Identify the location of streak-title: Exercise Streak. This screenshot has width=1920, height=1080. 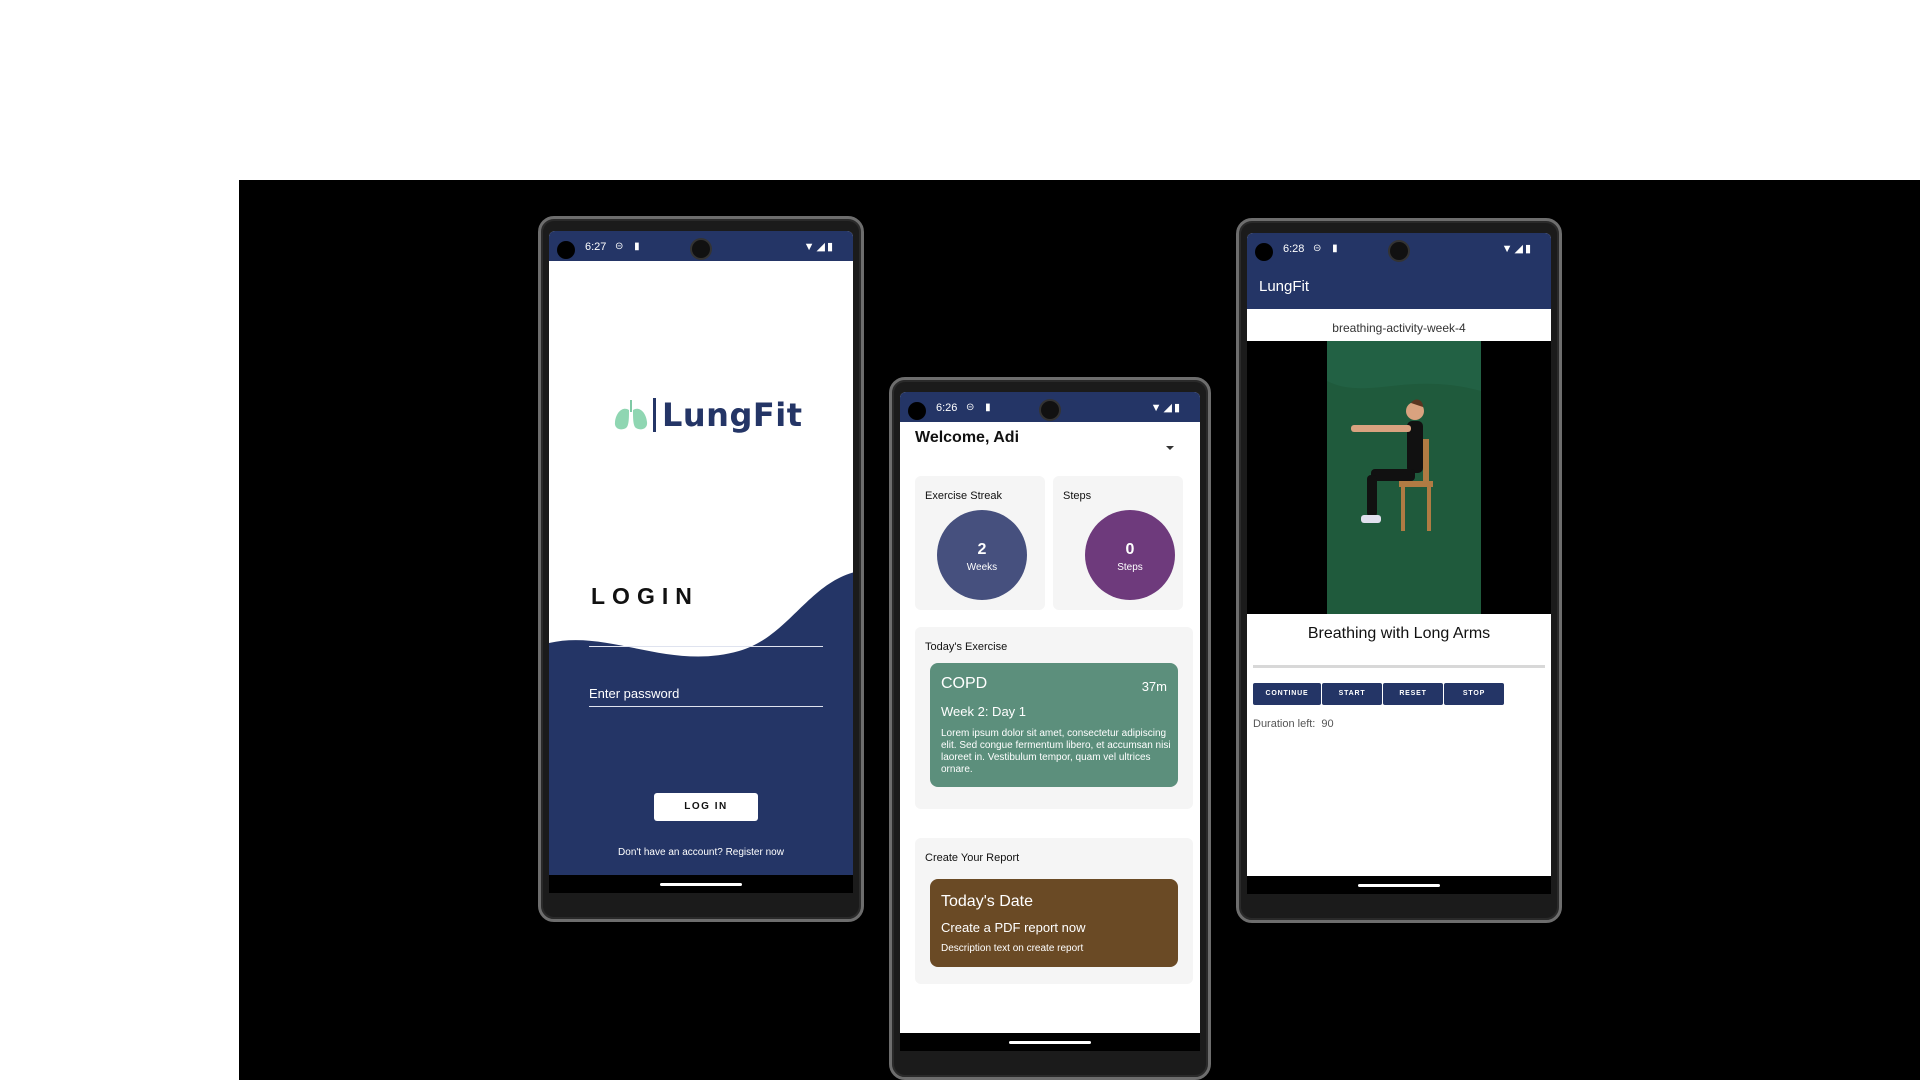
(964, 496).